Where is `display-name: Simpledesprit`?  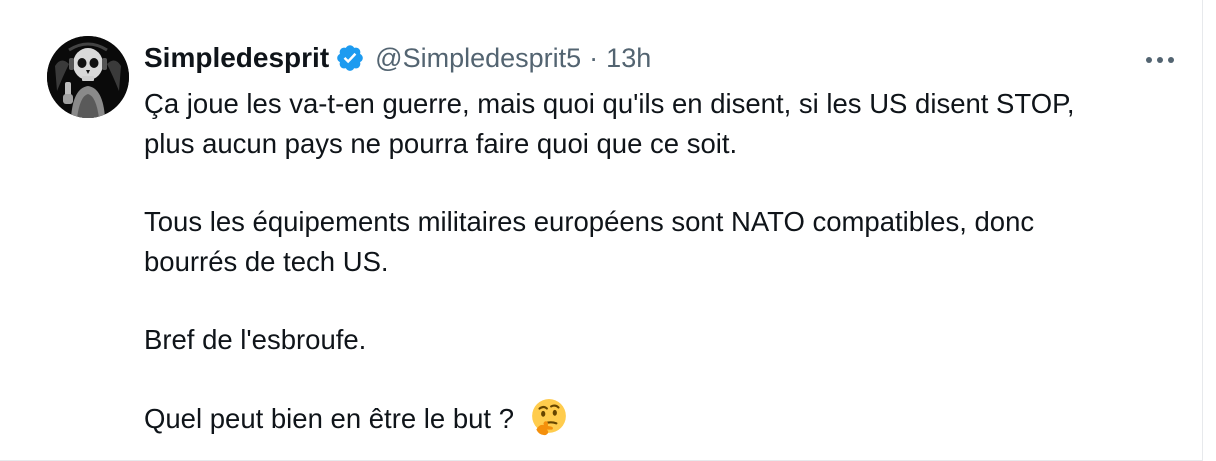
display-name: Simpledesprit is located at coordinates (236, 58).